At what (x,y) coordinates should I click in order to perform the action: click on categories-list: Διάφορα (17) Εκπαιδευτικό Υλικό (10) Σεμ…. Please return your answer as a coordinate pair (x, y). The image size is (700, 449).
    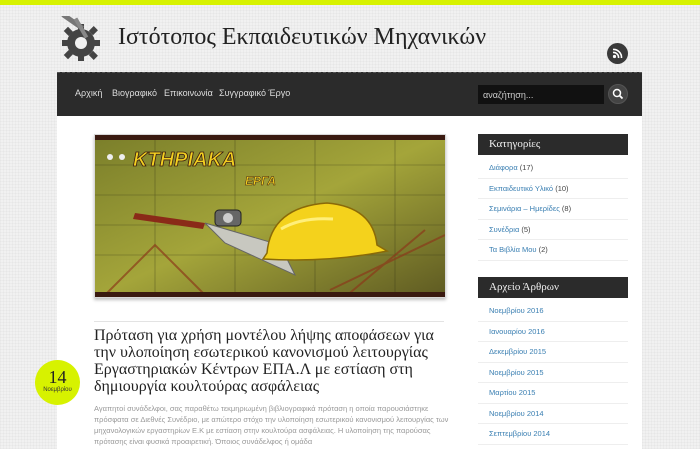
    Looking at the image, I should click on (553, 209).